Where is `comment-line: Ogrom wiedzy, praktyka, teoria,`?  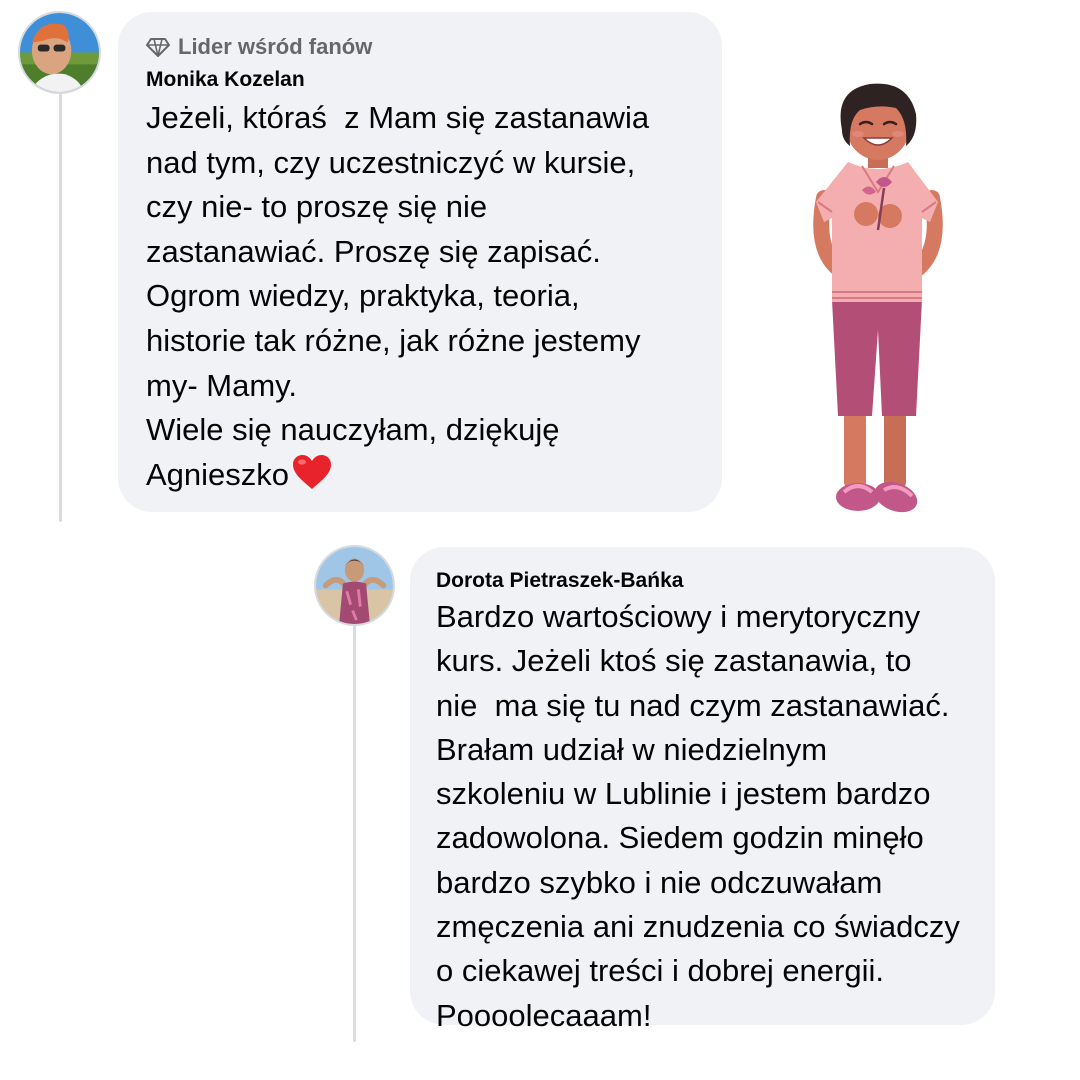 comment-line: Ogrom wiedzy, praktyka, teoria, is located at coordinates (363, 296).